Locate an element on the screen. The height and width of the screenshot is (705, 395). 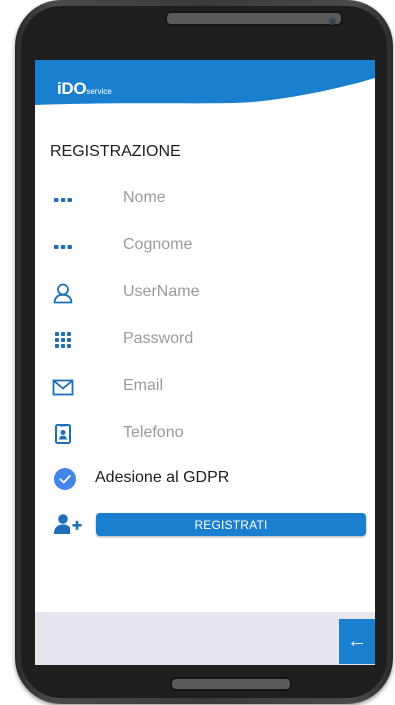
bottom-speaker is located at coordinates (231, 684).